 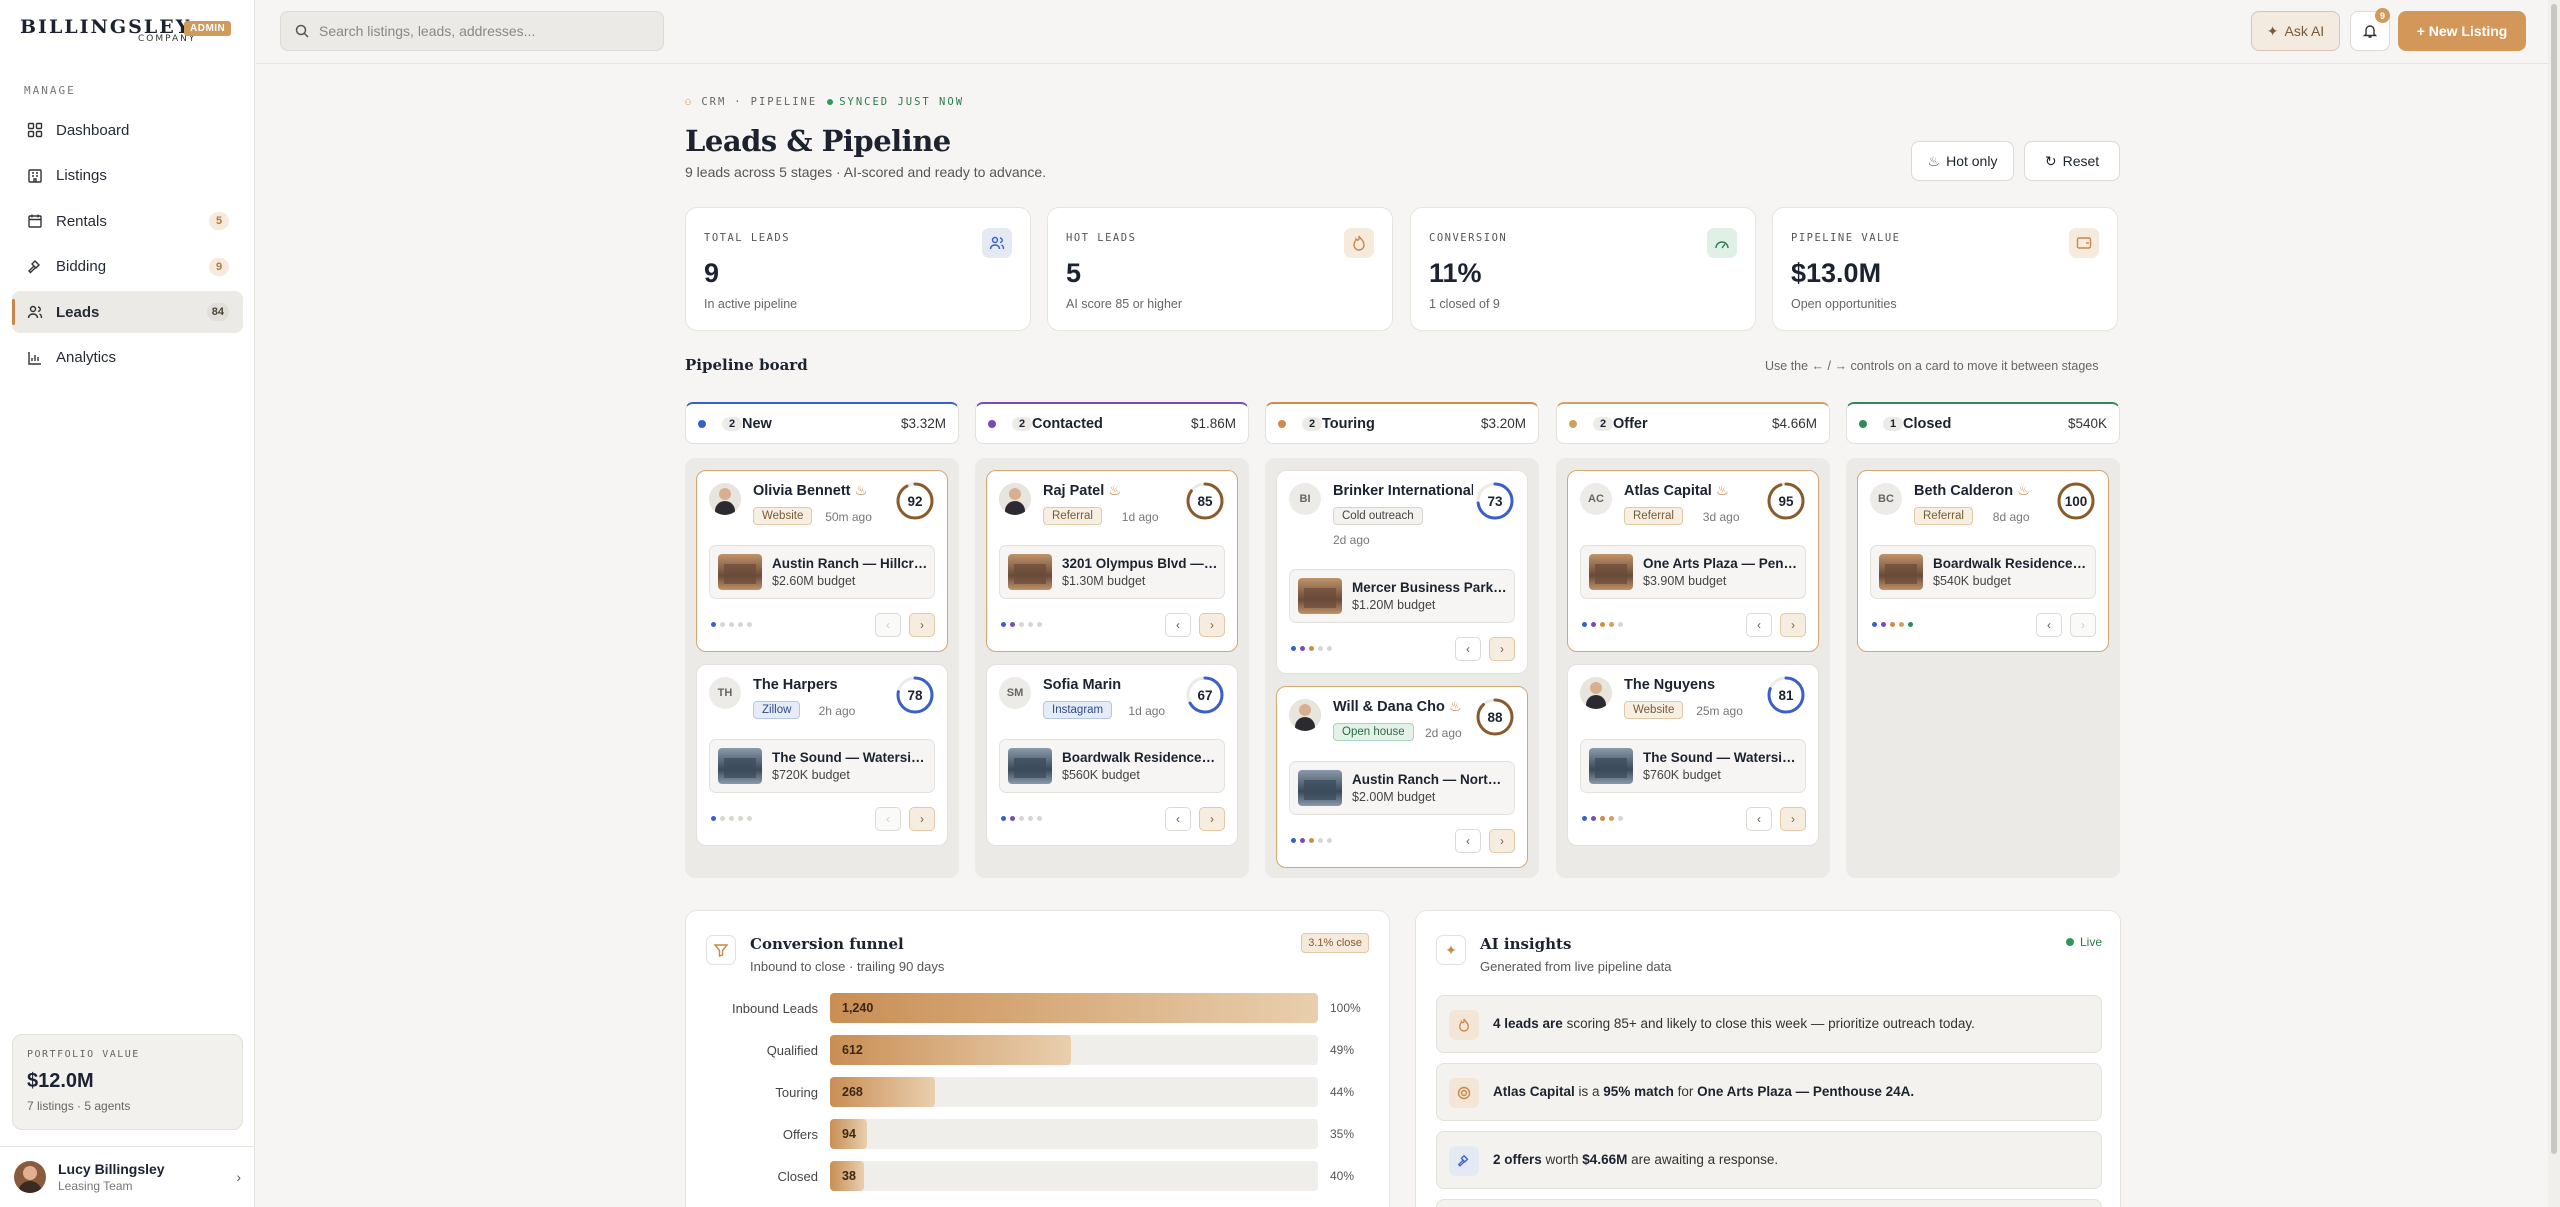 I want to click on insight-text: are awaiting a response., so click(x=1703, y=1159).